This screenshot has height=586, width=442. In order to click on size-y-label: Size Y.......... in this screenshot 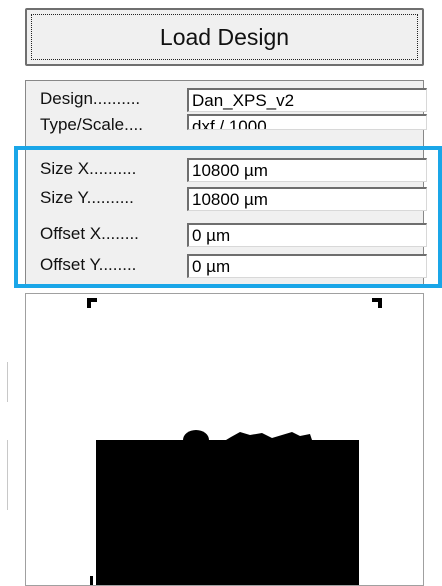, I will do `click(87, 197)`.